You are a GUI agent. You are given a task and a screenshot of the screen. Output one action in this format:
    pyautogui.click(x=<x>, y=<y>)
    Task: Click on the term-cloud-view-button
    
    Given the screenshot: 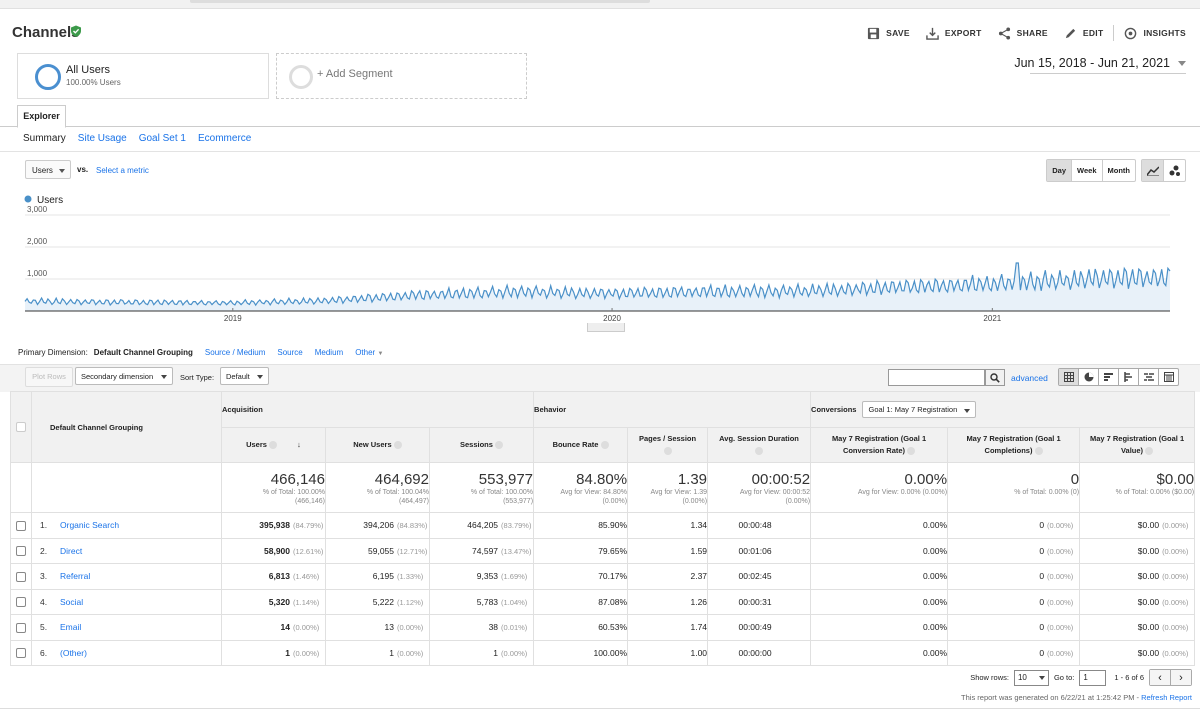 What is the action you would take?
    pyautogui.click(x=1148, y=377)
    